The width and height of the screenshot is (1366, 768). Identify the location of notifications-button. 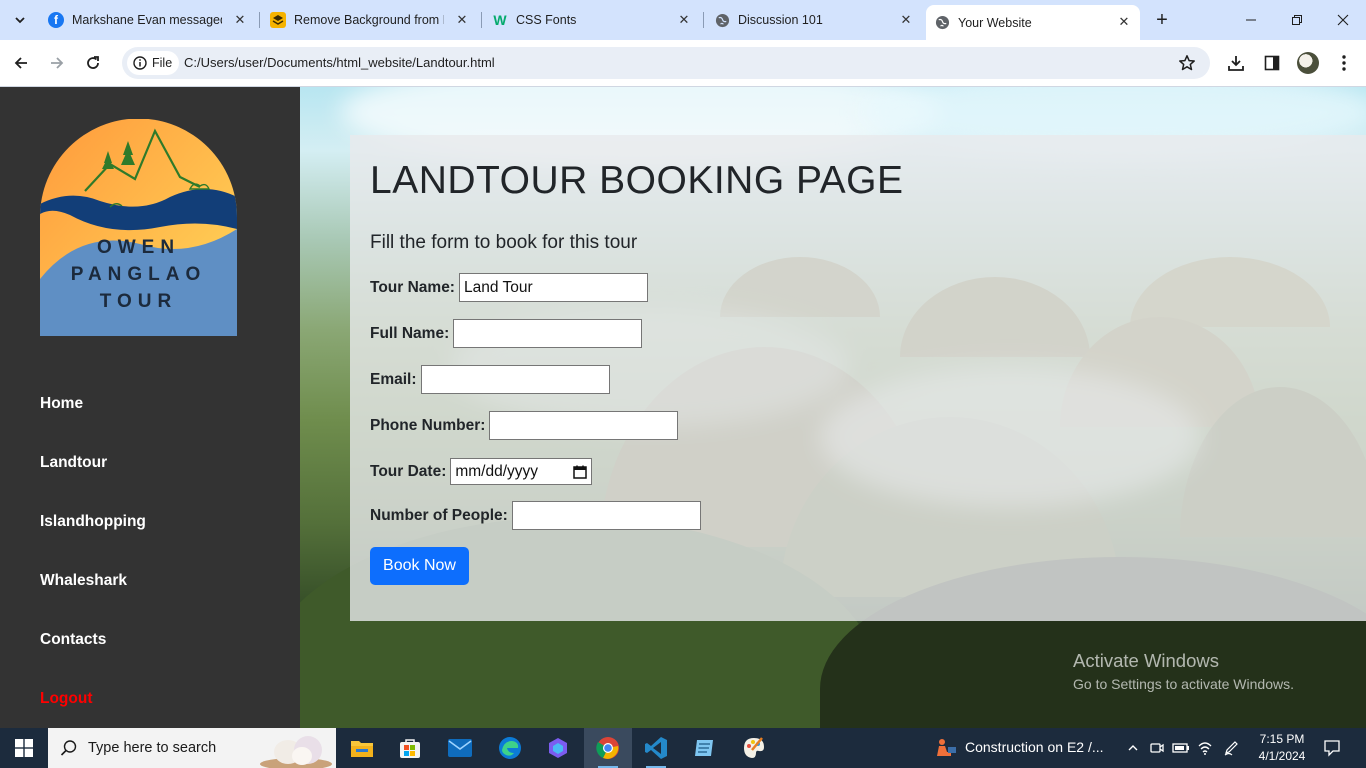
(1332, 748).